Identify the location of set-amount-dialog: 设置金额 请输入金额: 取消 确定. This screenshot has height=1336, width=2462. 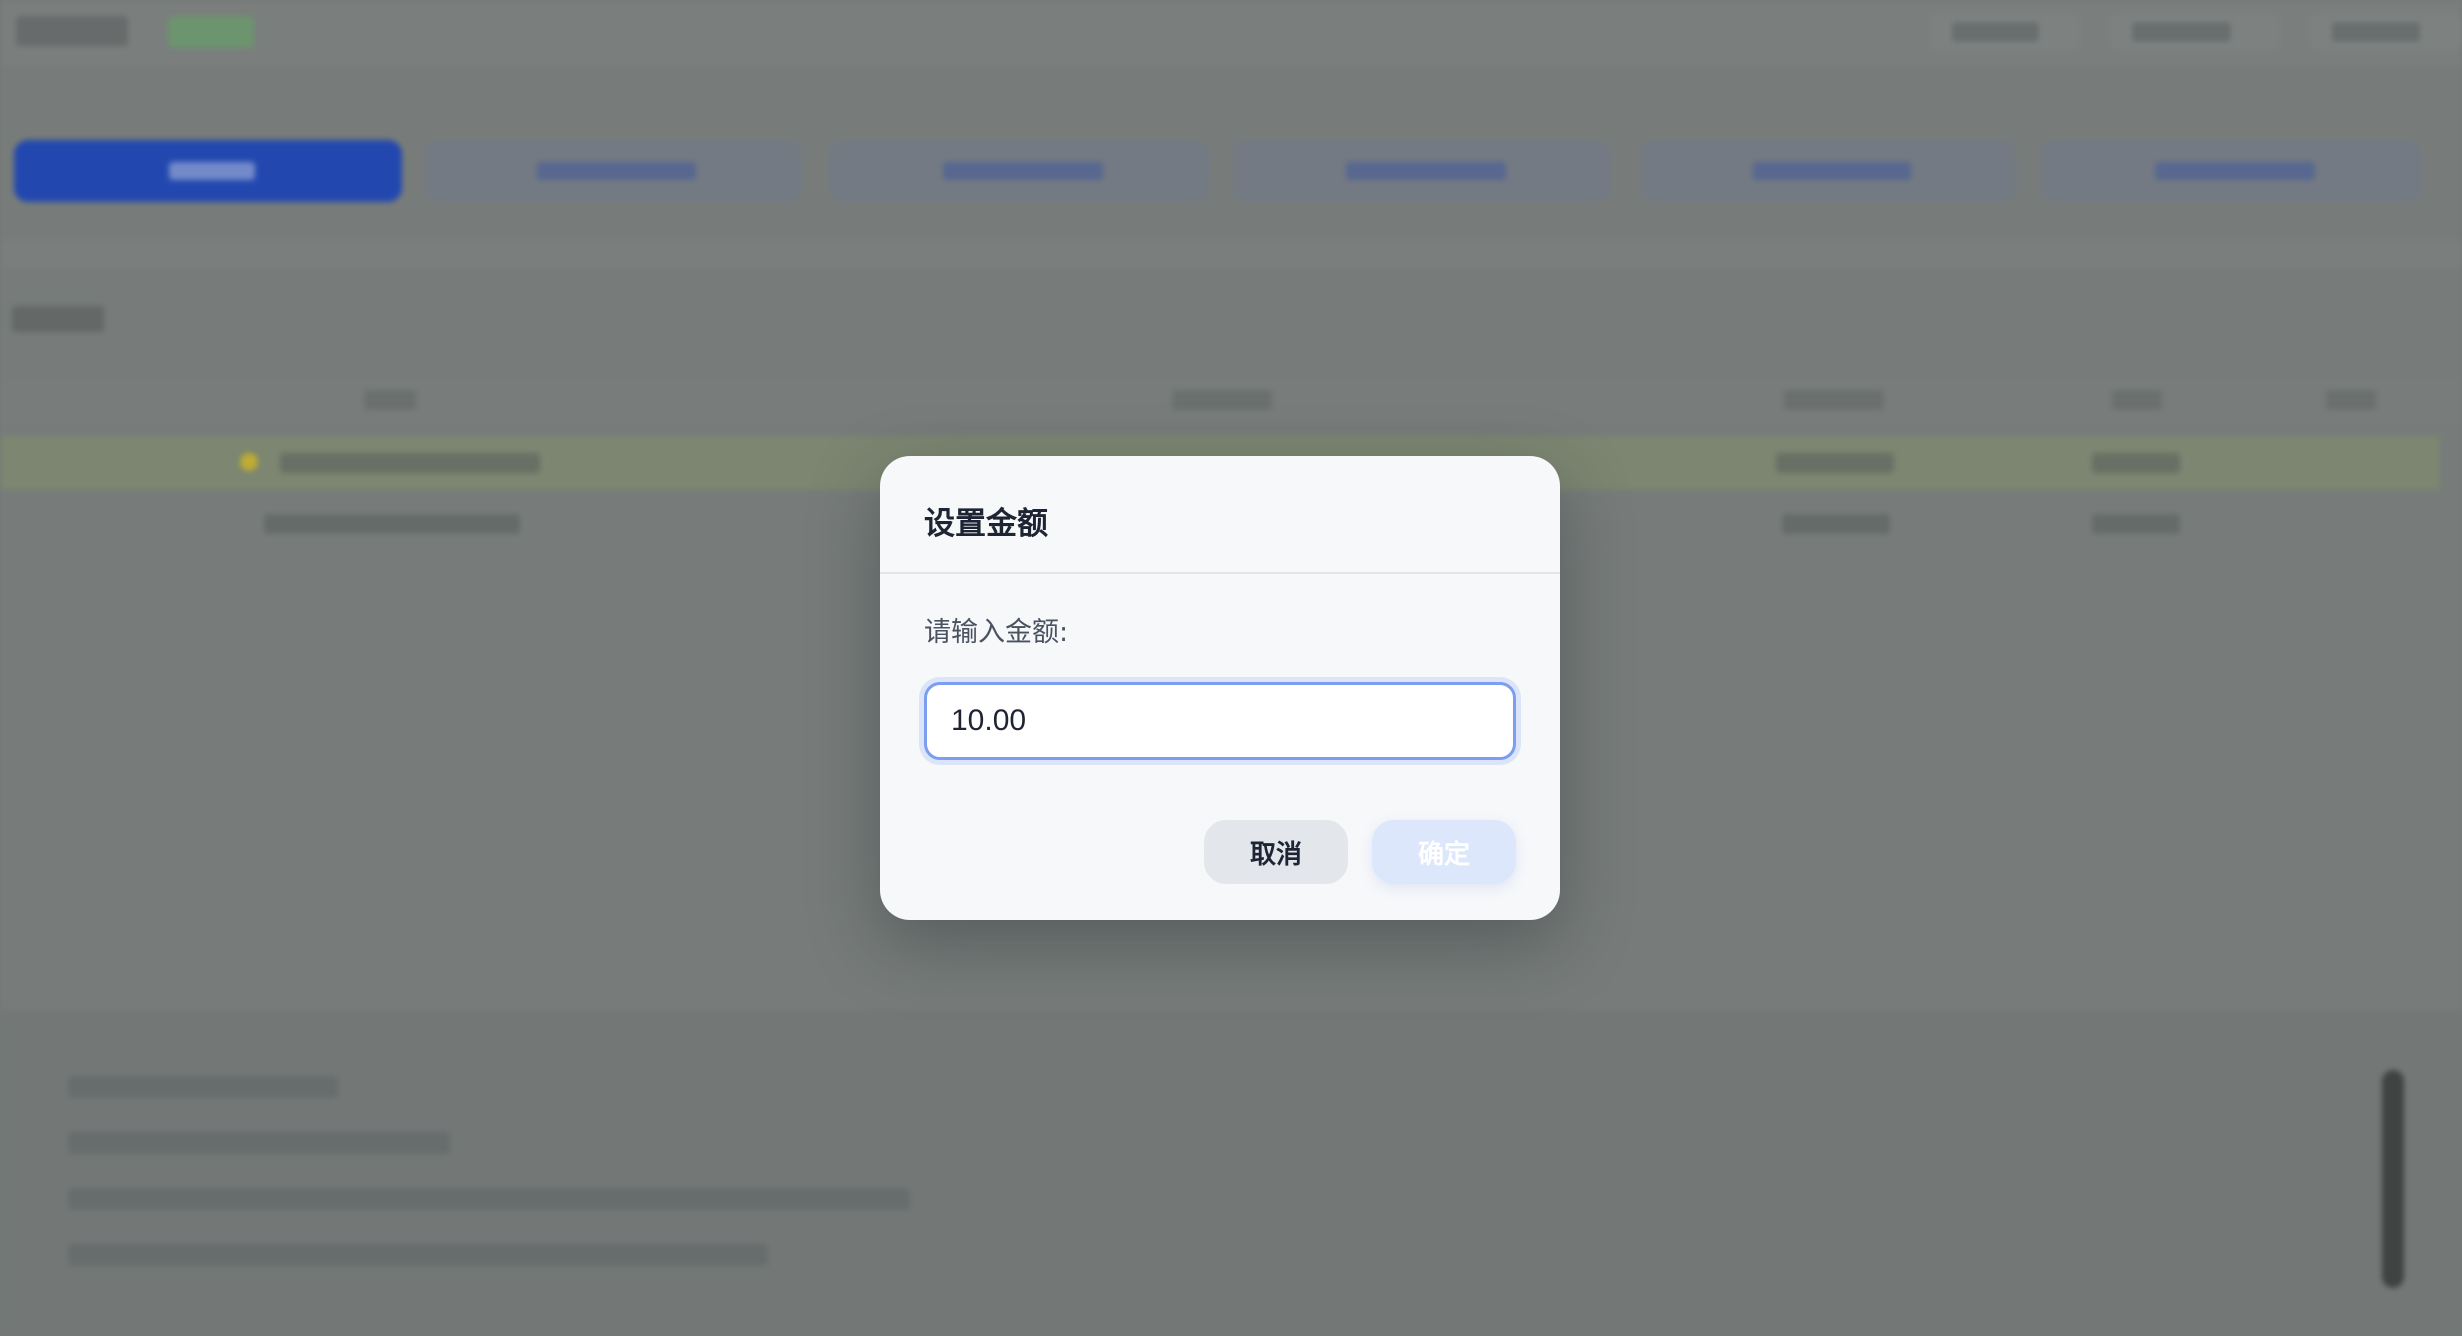
(1220, 688).